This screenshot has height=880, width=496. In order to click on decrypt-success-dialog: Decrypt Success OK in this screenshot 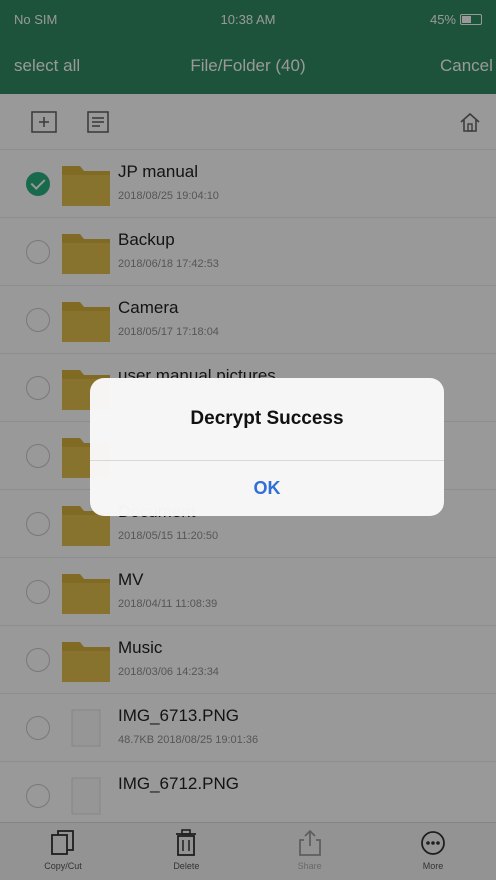, I will do `click(267, 447)`.